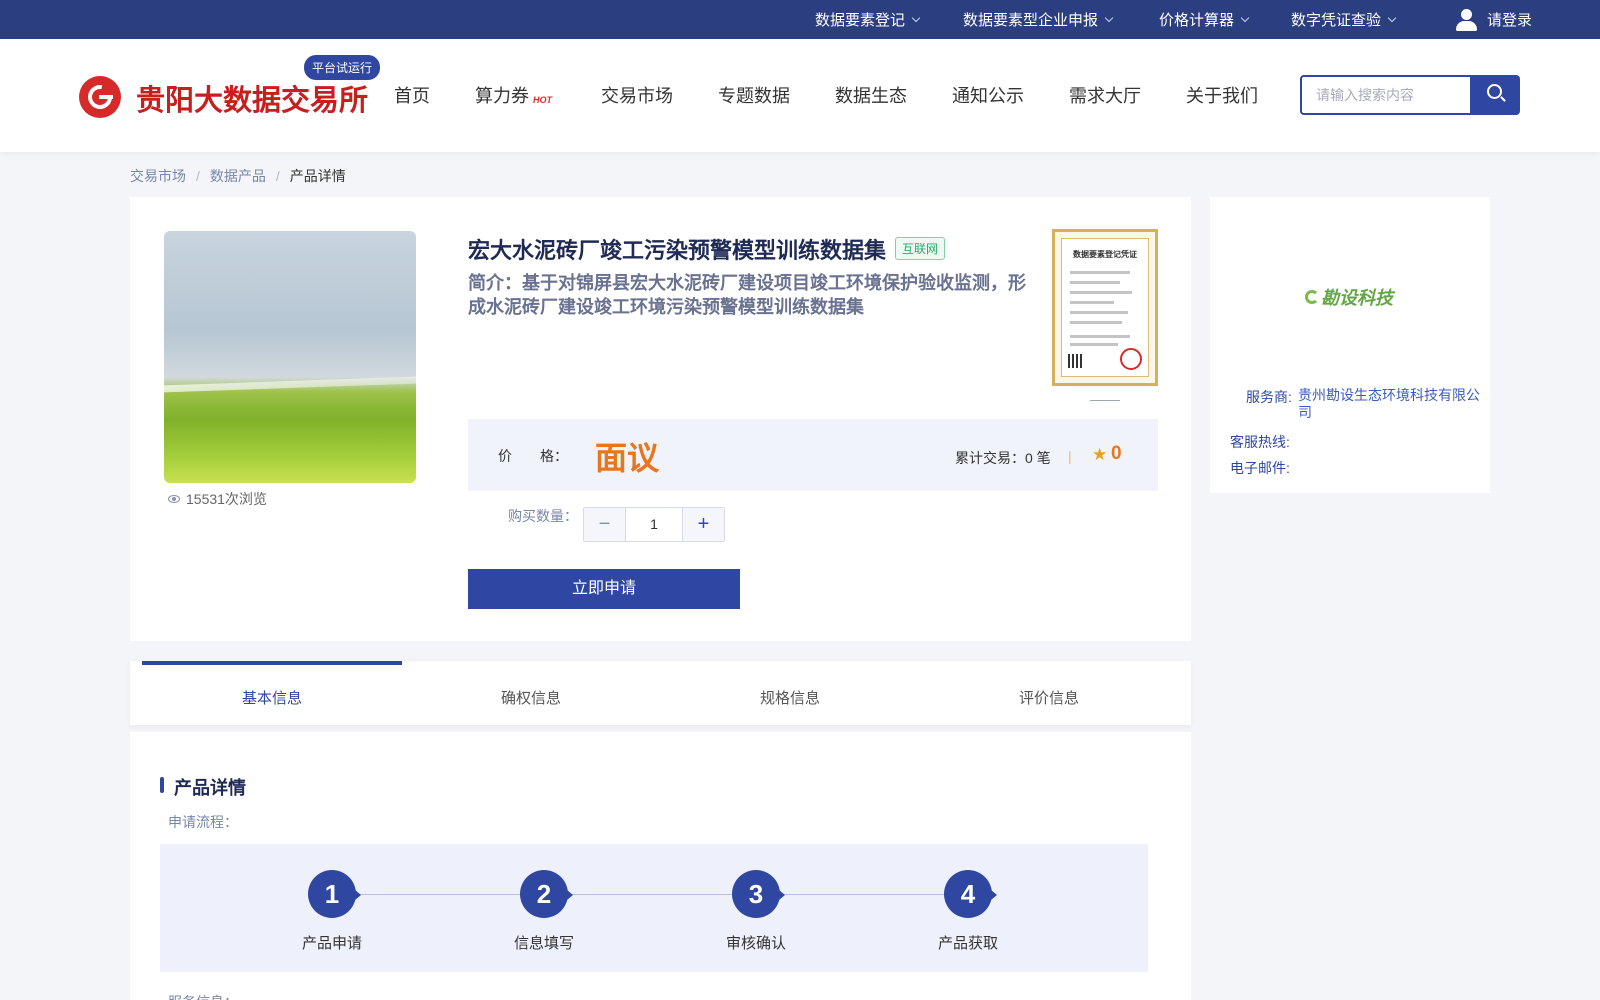  What do you see at coordinates (1349, 297) in the screenshot?
I see `vendor-logo: 勘设科技` at bounding box center [1349, 297].